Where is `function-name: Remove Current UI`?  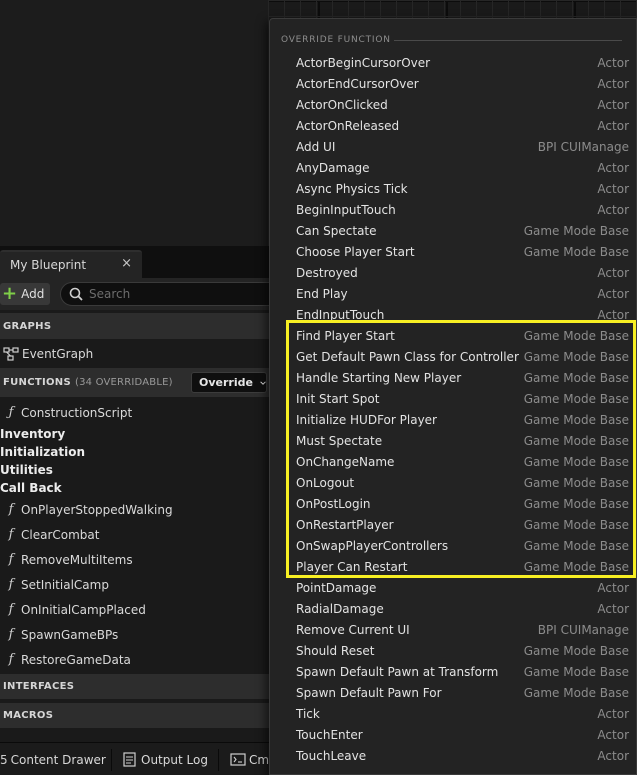 function-name: Remove Current UI is located at coordinates (353, 629).